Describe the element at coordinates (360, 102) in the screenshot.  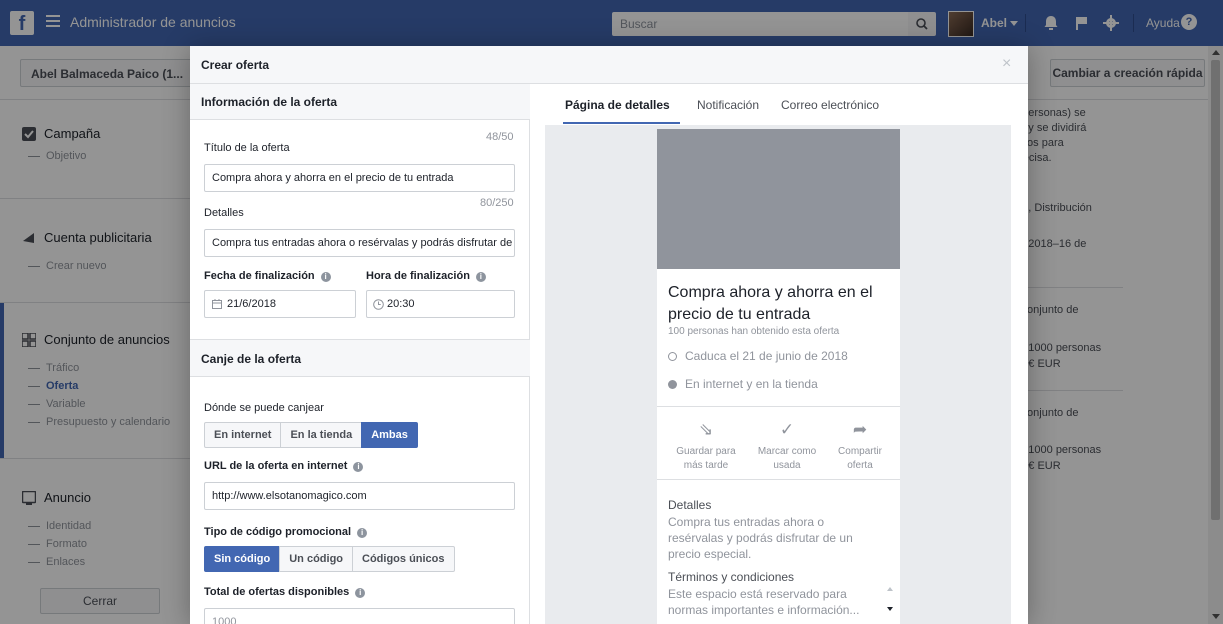
I see `offer-info-header: Información de la oferta` at that location.